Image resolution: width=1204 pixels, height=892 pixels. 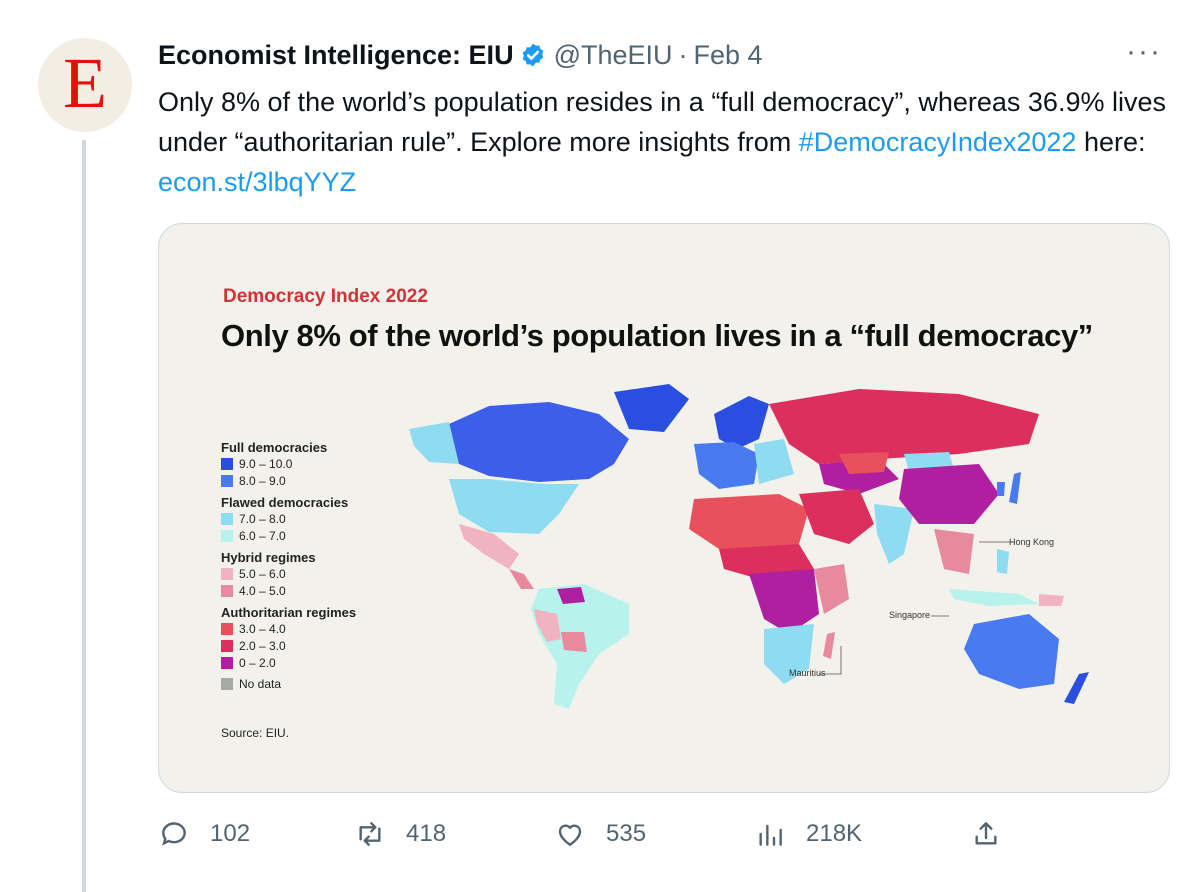 I want to click on legend-item: 6.0 – 7.0, so click(x=288, y=535).